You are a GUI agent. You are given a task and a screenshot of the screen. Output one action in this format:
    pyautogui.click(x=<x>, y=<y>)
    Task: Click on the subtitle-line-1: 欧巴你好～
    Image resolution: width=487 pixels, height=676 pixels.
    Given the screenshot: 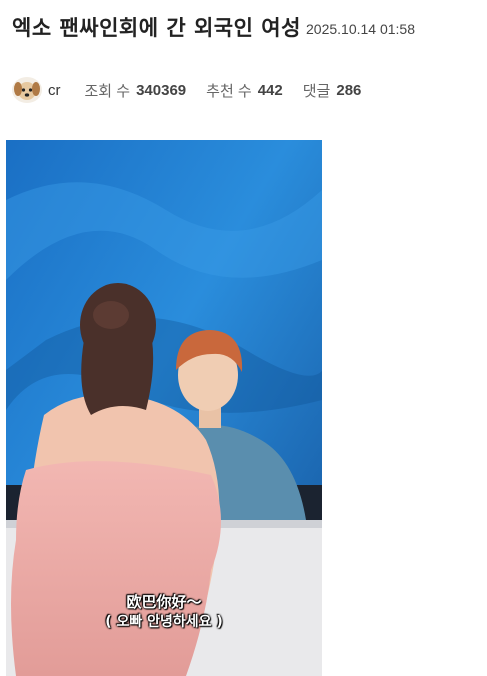 What is the action you would take?
    pyautogui.click(x=164, y=602)
    